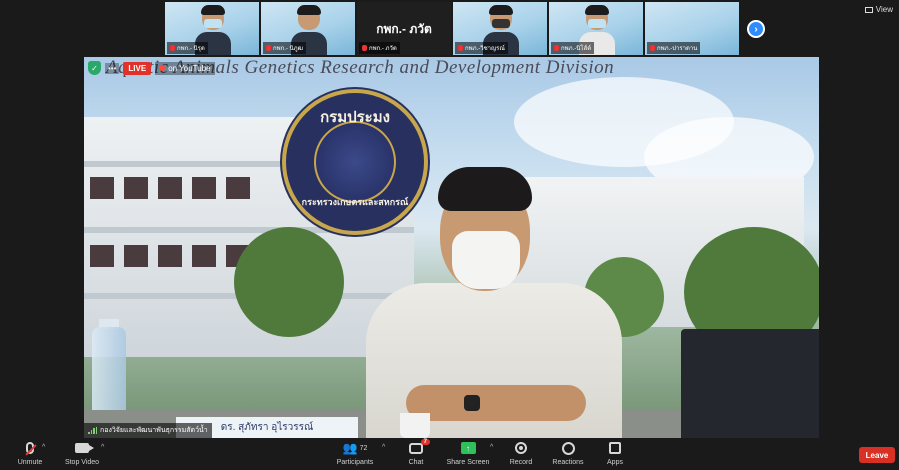 This screenshot has height=470, width=899. I want to click on apps-label: Apps, so click(615, 462).